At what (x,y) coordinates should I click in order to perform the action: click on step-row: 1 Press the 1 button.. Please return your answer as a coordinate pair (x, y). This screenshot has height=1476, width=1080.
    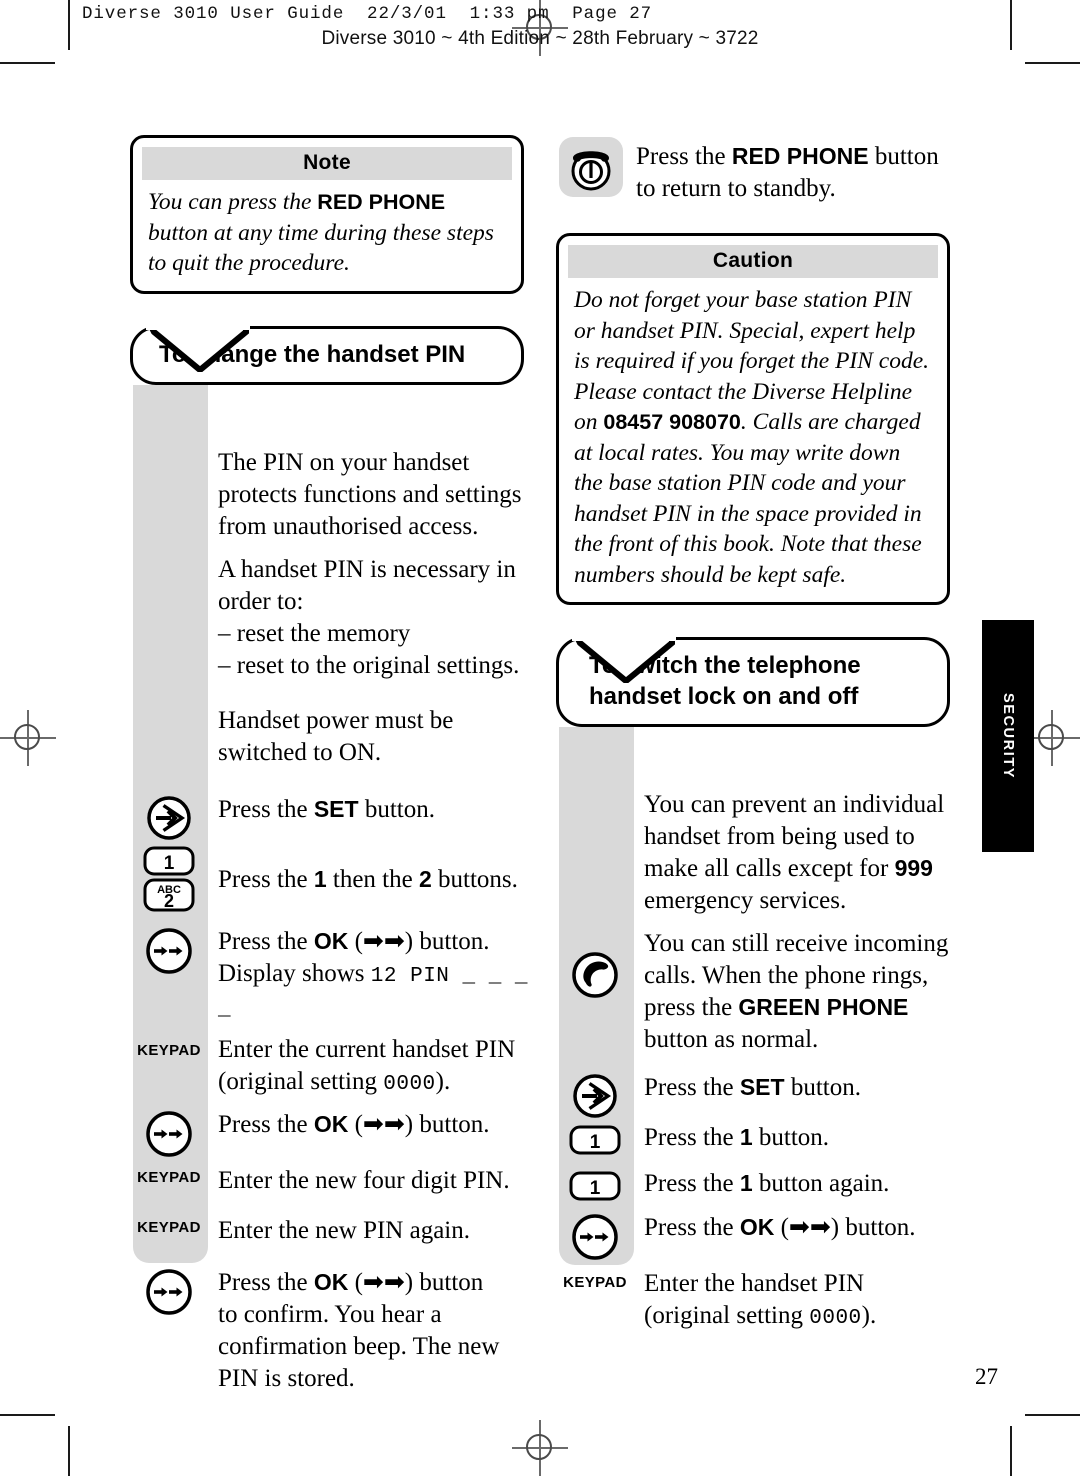
    Looking at the image, I should click on (756, 1142).